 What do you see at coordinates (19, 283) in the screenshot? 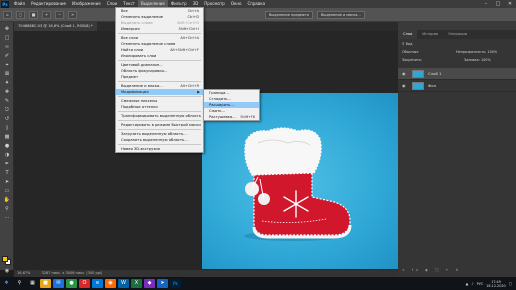
I see `search-icon: ⚲` at bounding box center [19, 283].